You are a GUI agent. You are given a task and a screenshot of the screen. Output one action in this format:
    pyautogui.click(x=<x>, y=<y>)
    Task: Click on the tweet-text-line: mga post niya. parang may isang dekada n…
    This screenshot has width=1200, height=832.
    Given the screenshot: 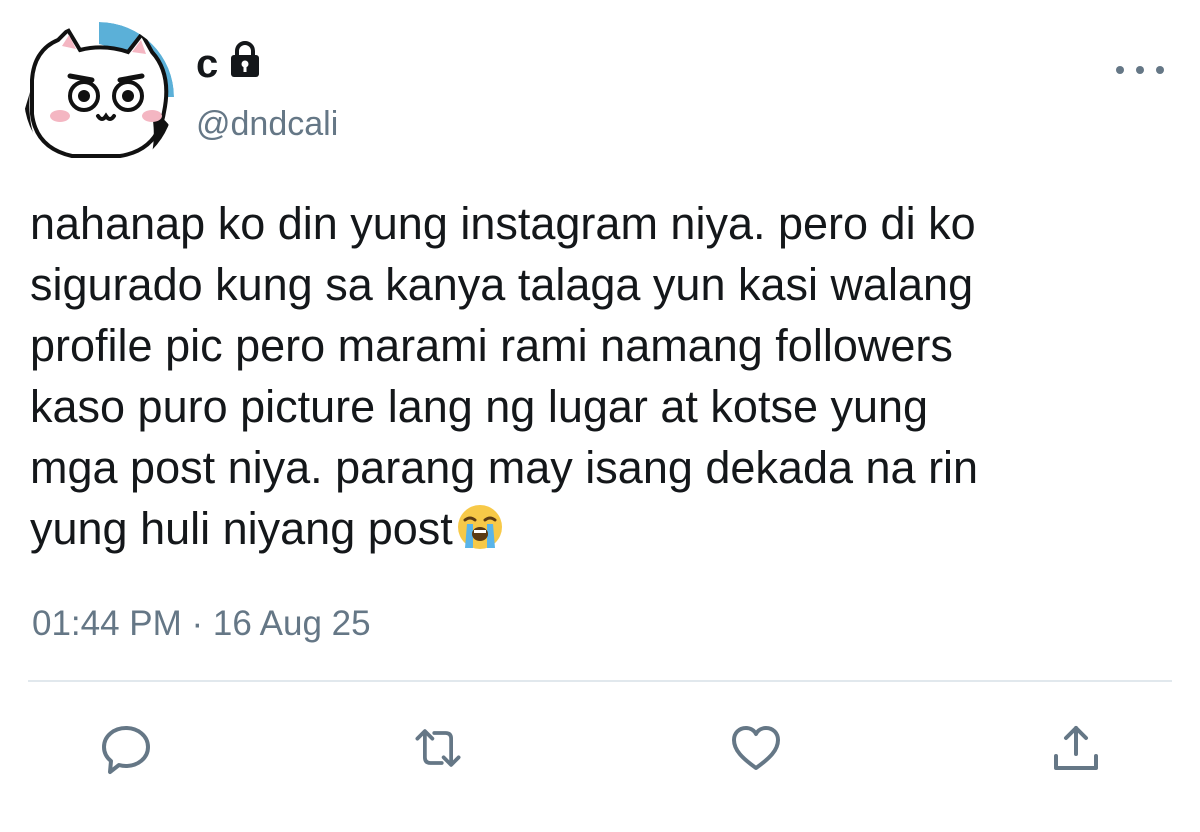 What is the action you would take?
    pyautogui.click(x=504, y=467)
    